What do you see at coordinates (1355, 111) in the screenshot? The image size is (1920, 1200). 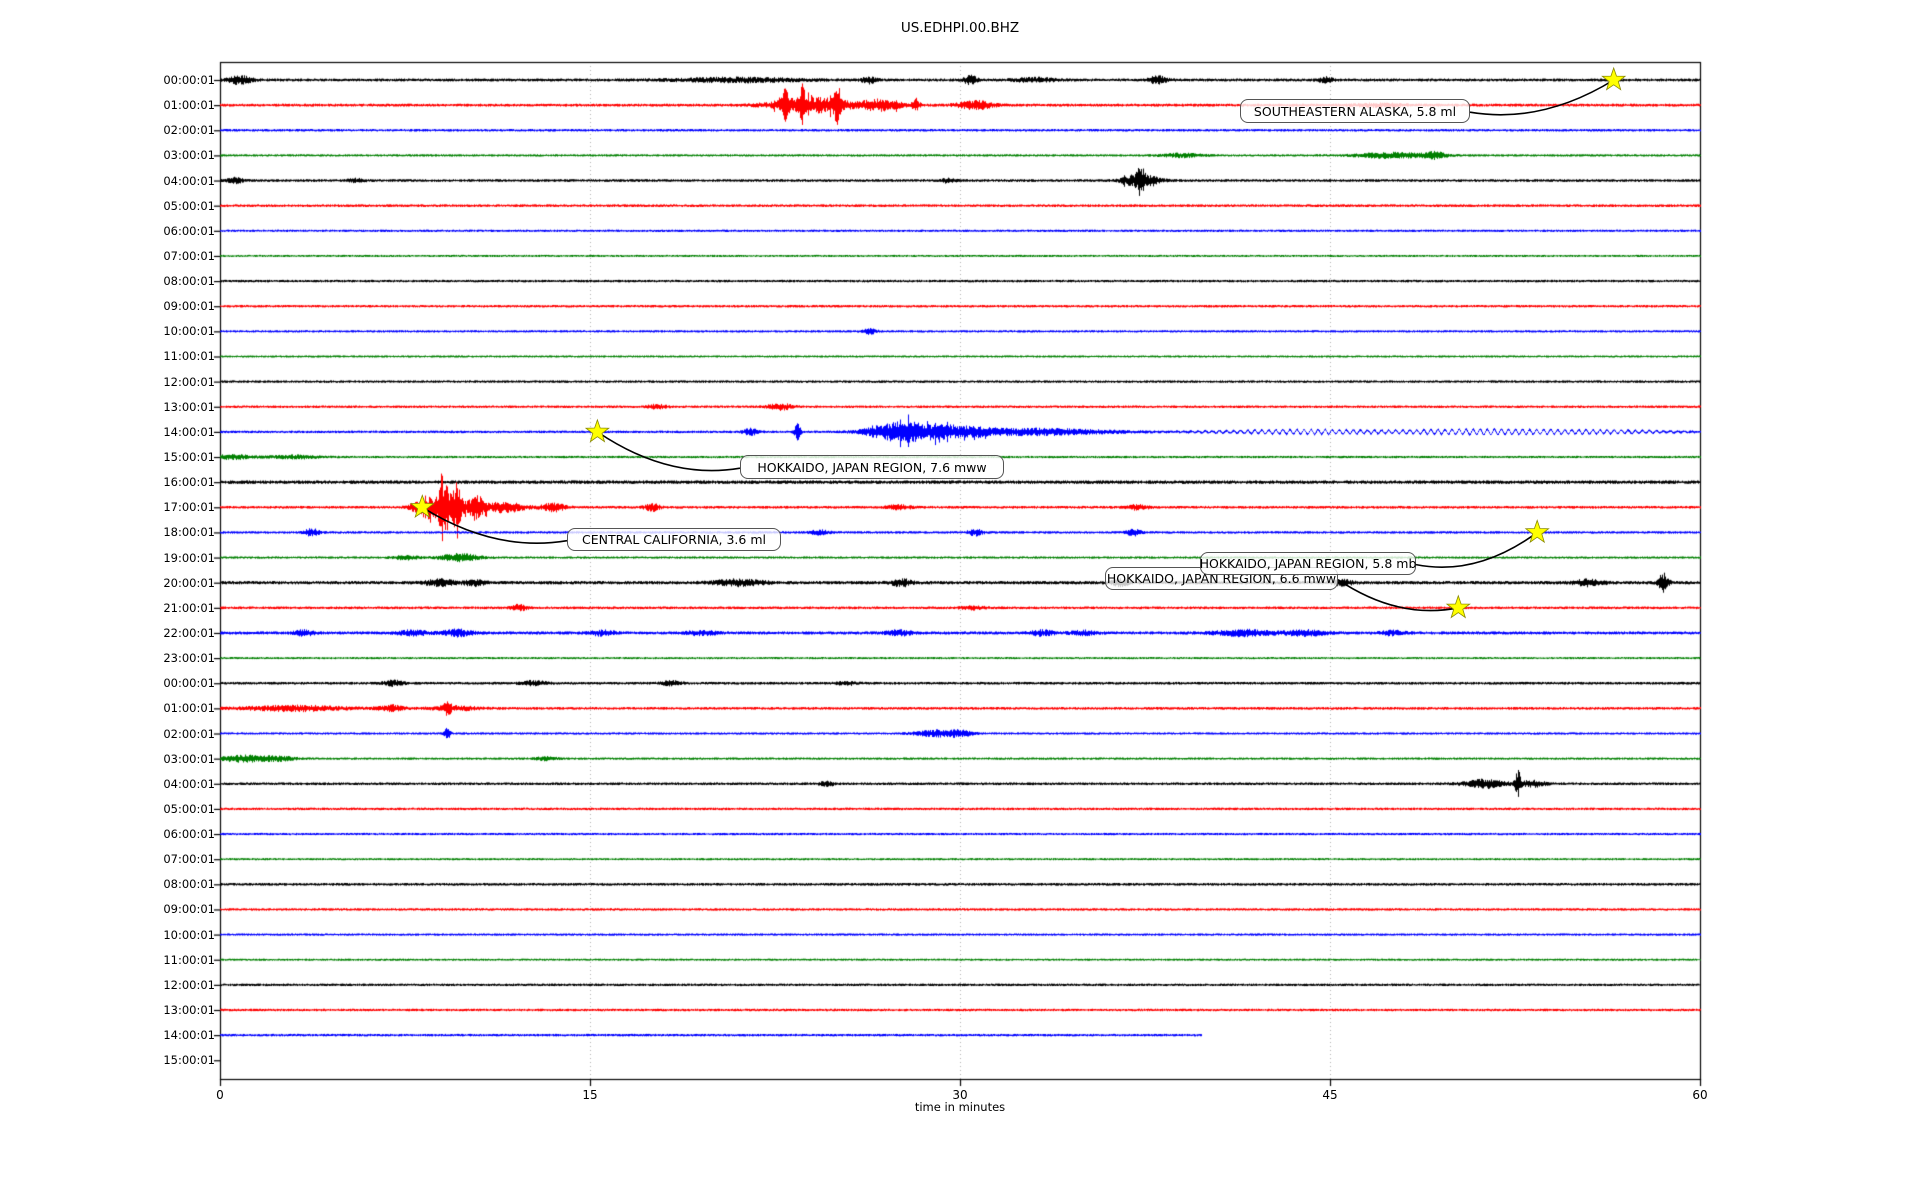 I see `event-annotation-box: SOUTHEASTERN ALASKA, 5.8 ml` at bounding box center [1355, 111].